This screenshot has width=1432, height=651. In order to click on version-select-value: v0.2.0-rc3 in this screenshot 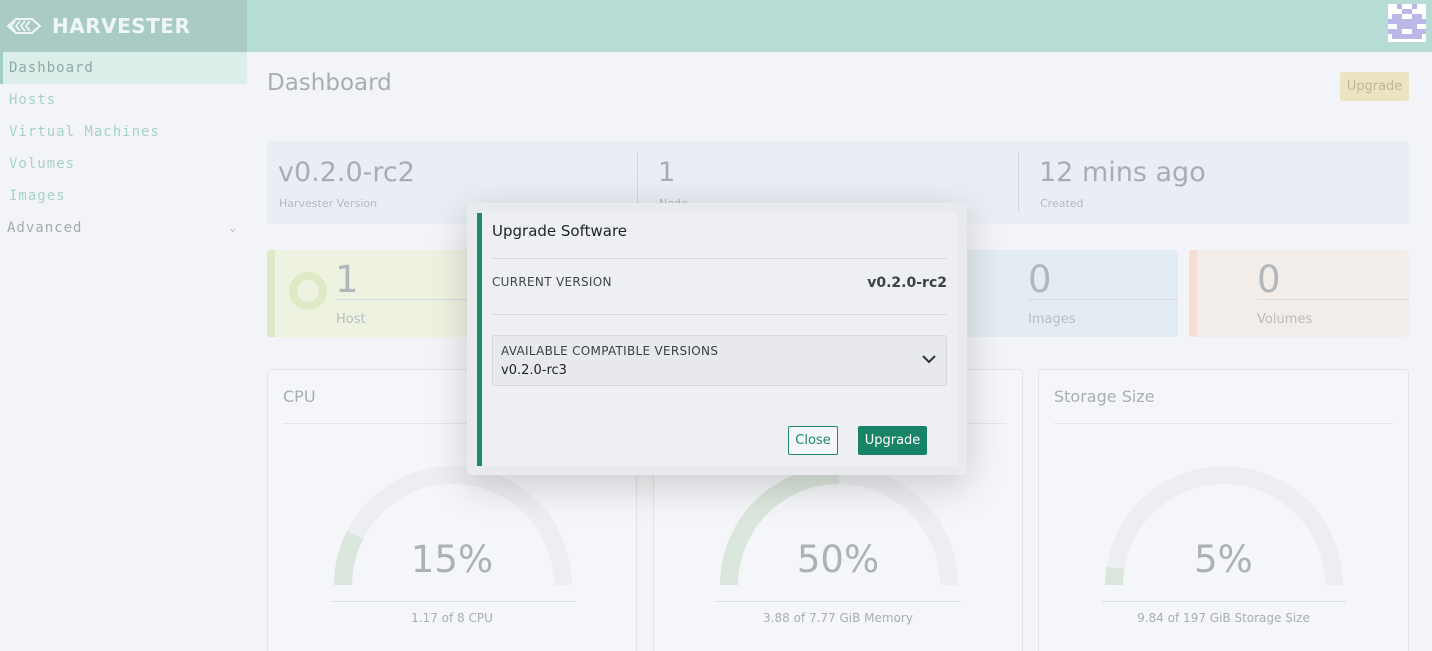, I will do `click(534, 370)`.